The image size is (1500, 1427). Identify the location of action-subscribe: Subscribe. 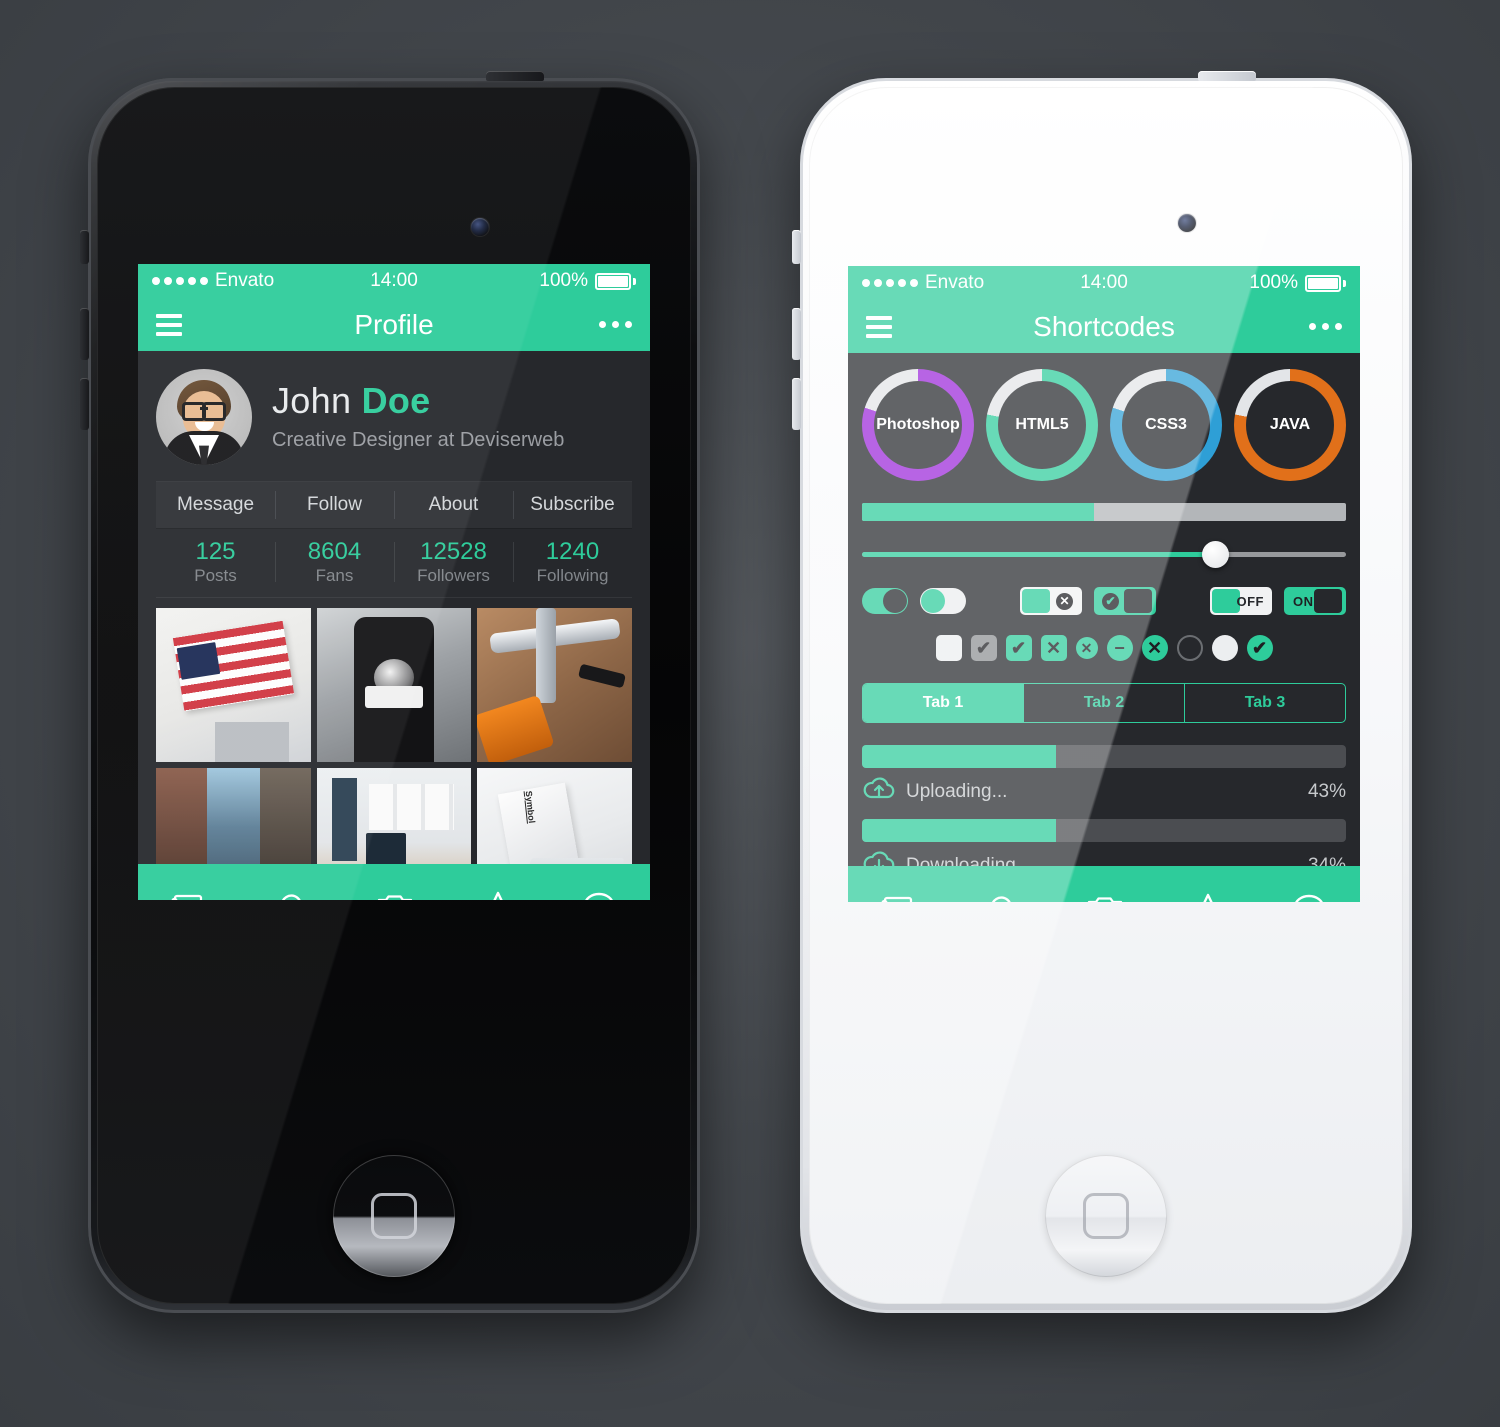
(572, 505).